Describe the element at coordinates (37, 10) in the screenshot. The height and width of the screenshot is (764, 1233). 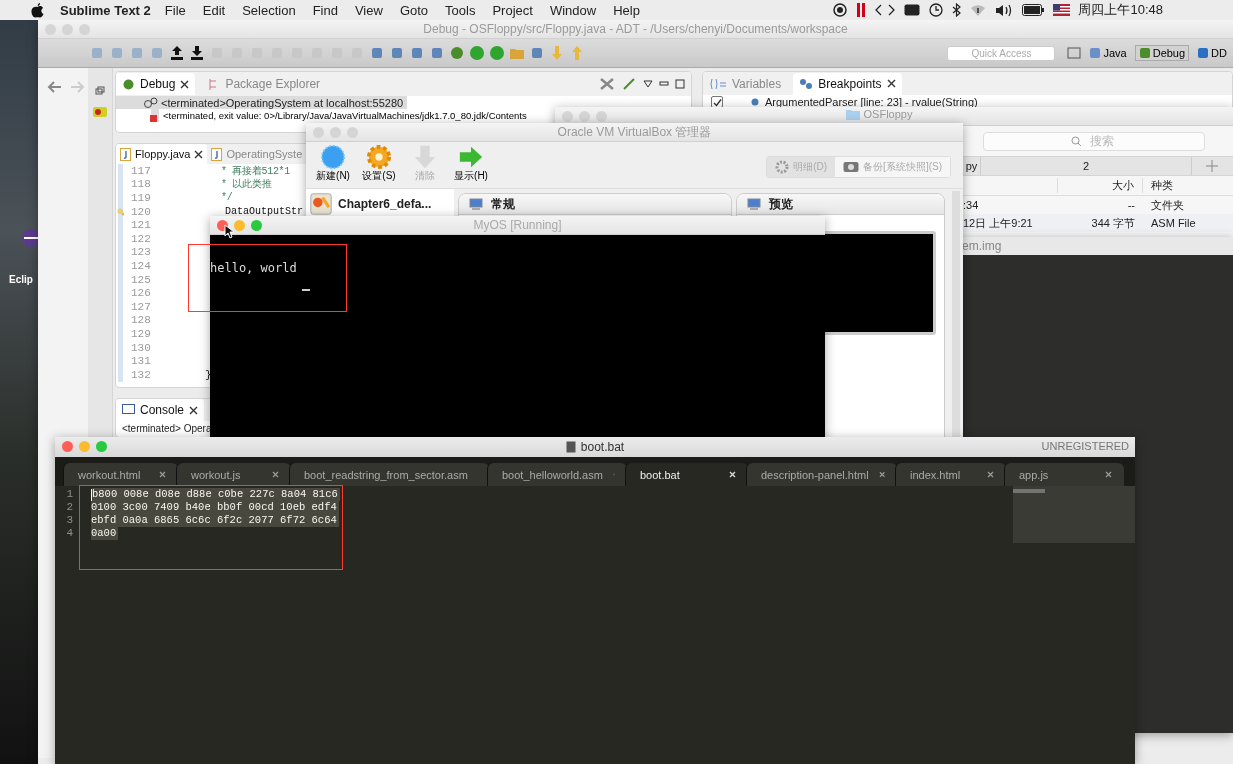
I see `apple-icon` at that location.